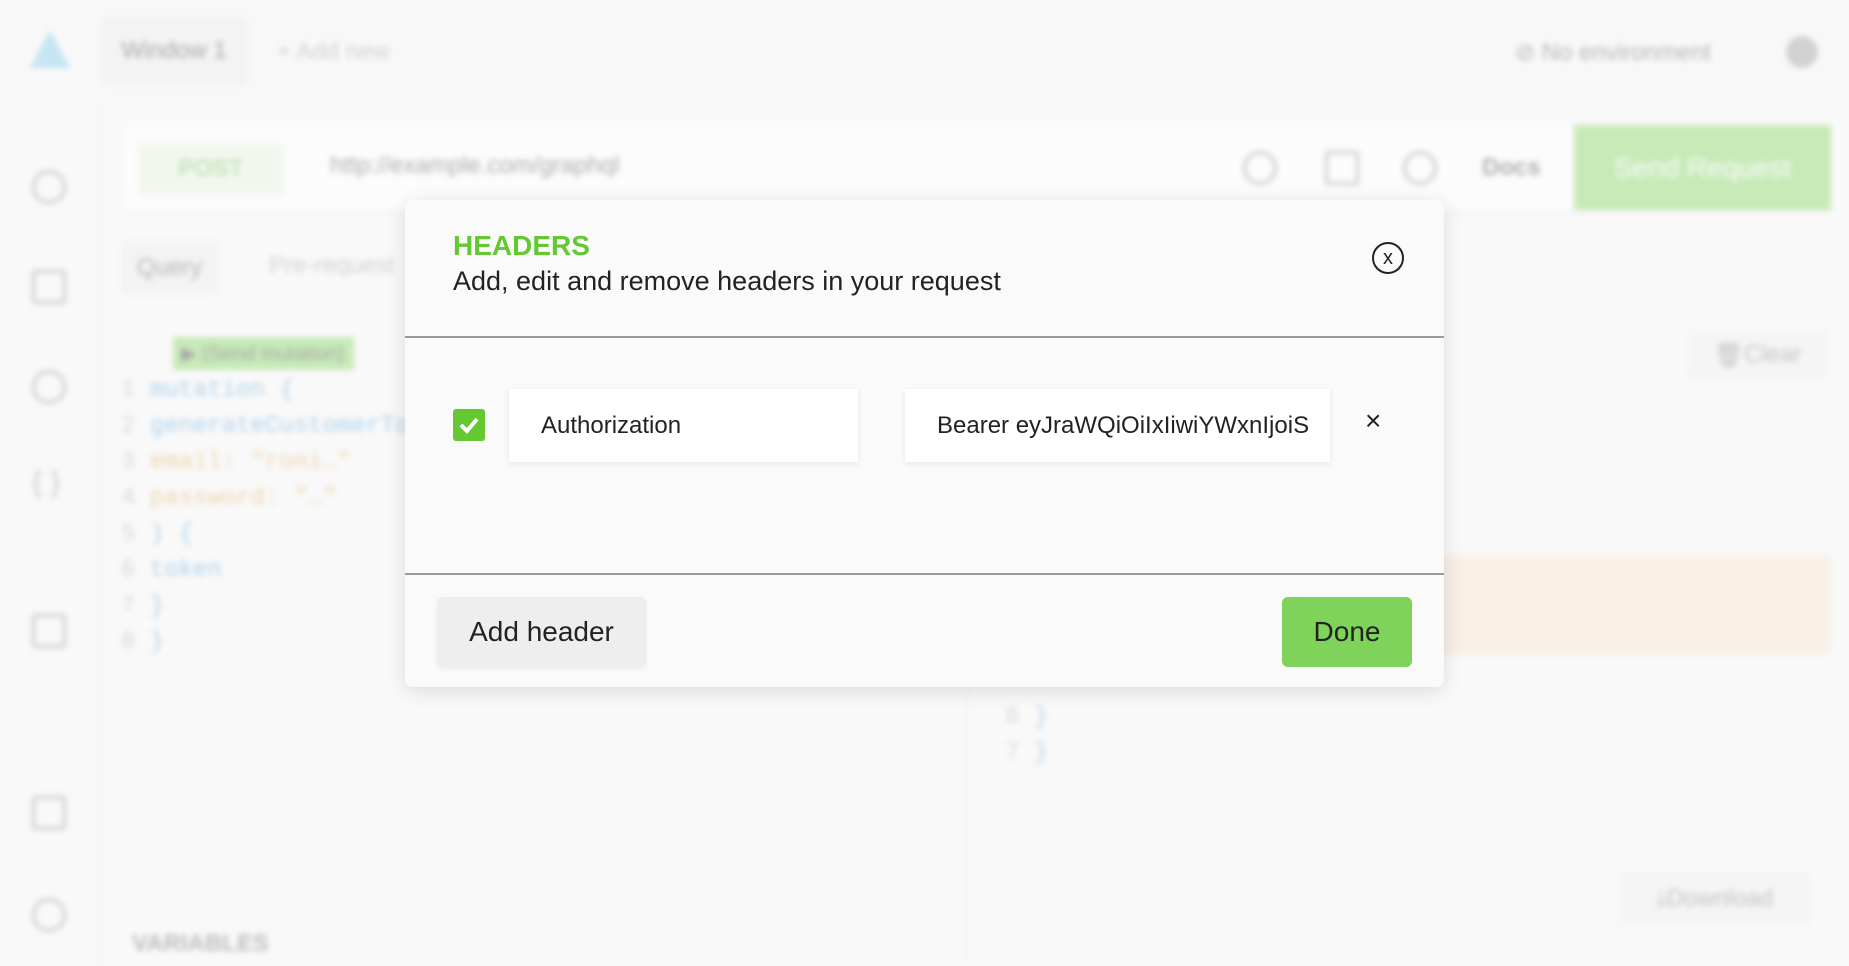 The image size is (1849, 966). Describe the element at coordinates (541, 632) in the screenshot. I see `add-header-button: Add header` at that location.